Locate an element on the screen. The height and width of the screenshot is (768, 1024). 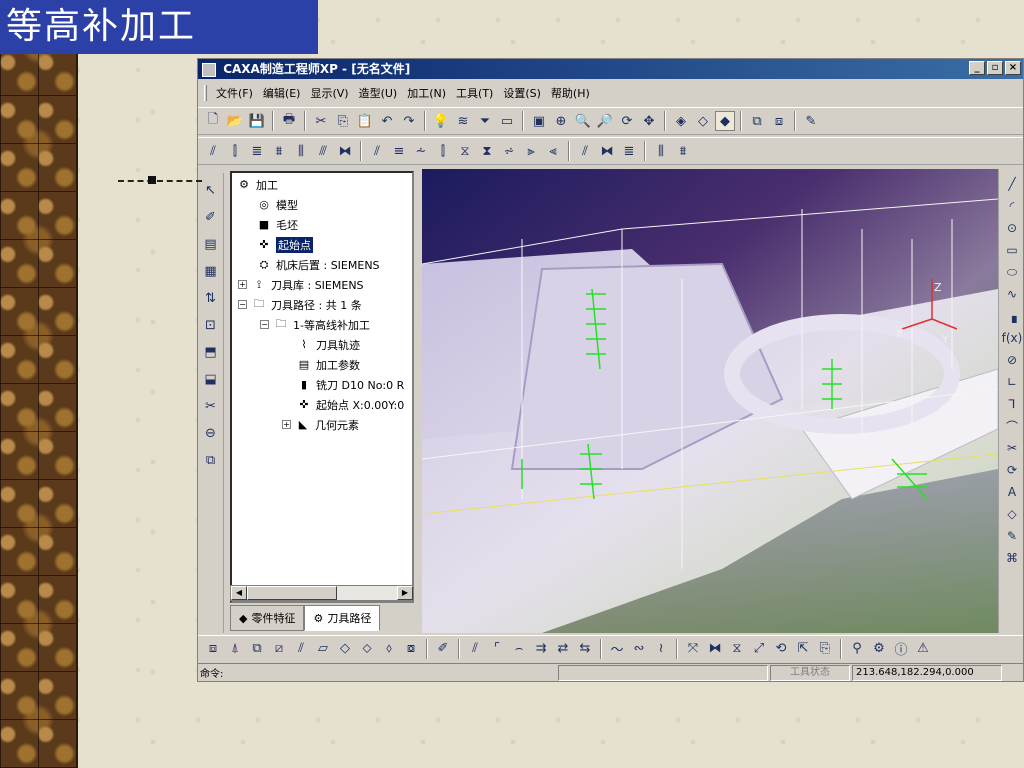
offset-icon: ⅂ is located at coordinates (1012, 404).